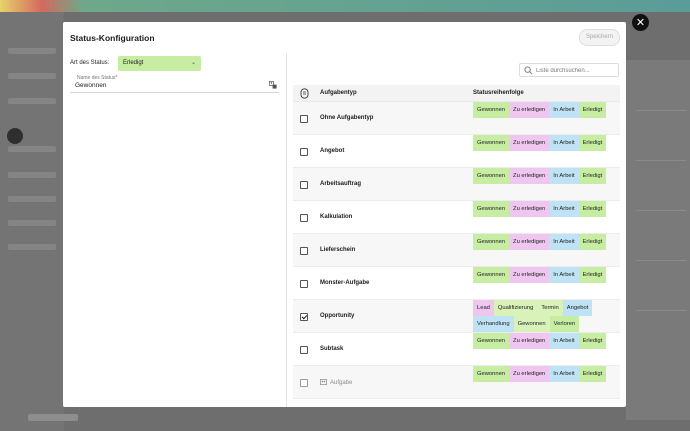  I want to click on column-header-sequence: Statusreihenfolge, so click(498, 93).